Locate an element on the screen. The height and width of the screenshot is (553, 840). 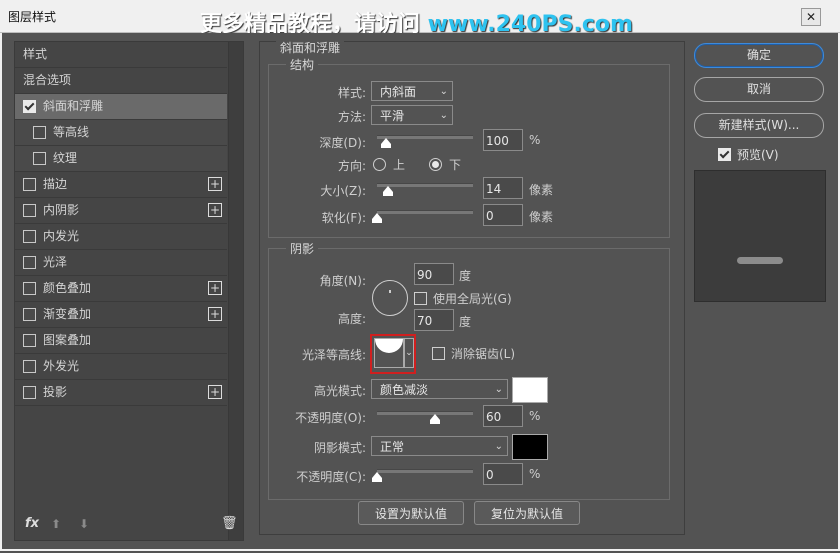
style-list-label: 描边 is located at coordinates (55, 184).